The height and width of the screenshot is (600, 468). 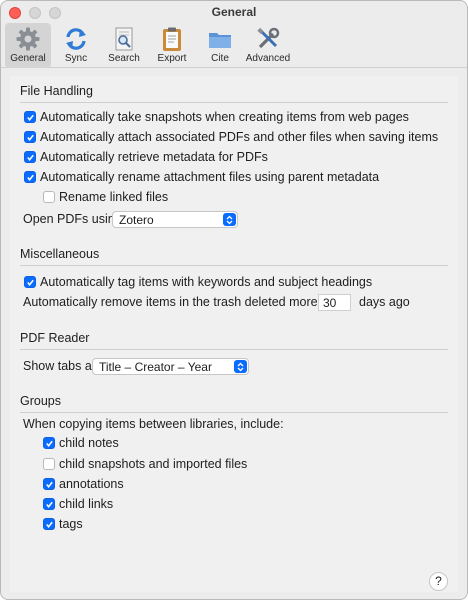 I want to click on tab-search: Search, so click(x=124, y=45).